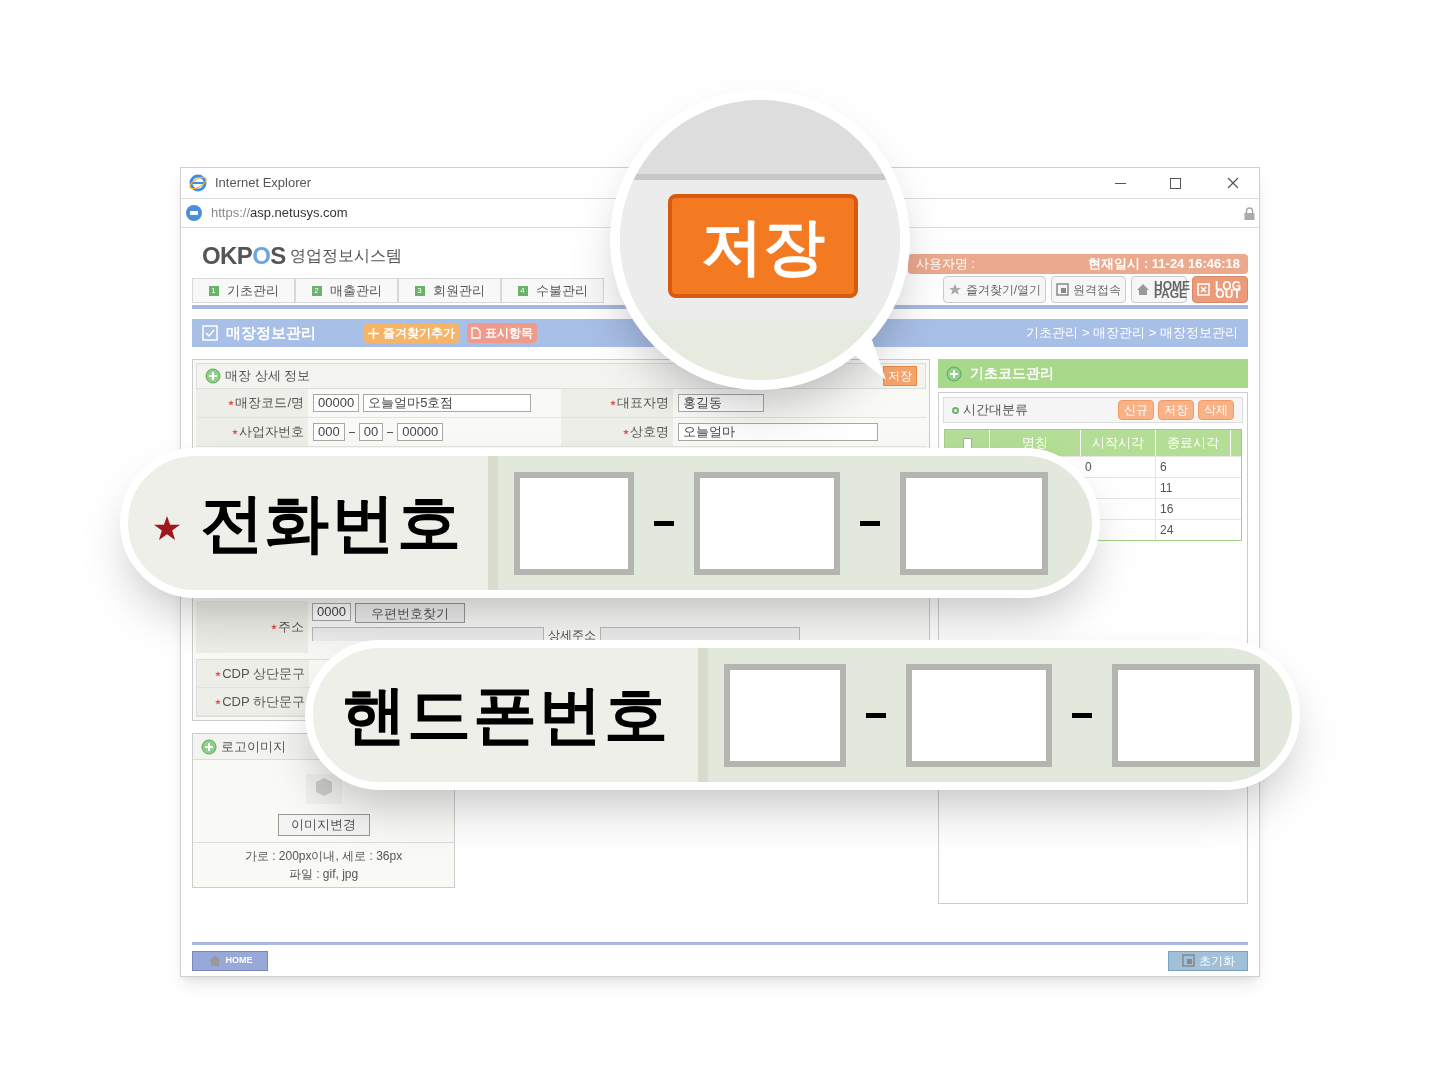  What do you see at coordinates (721, 403) in the screenshot?
I see `text-field: 홍길동` at bounding box center [721, 403].